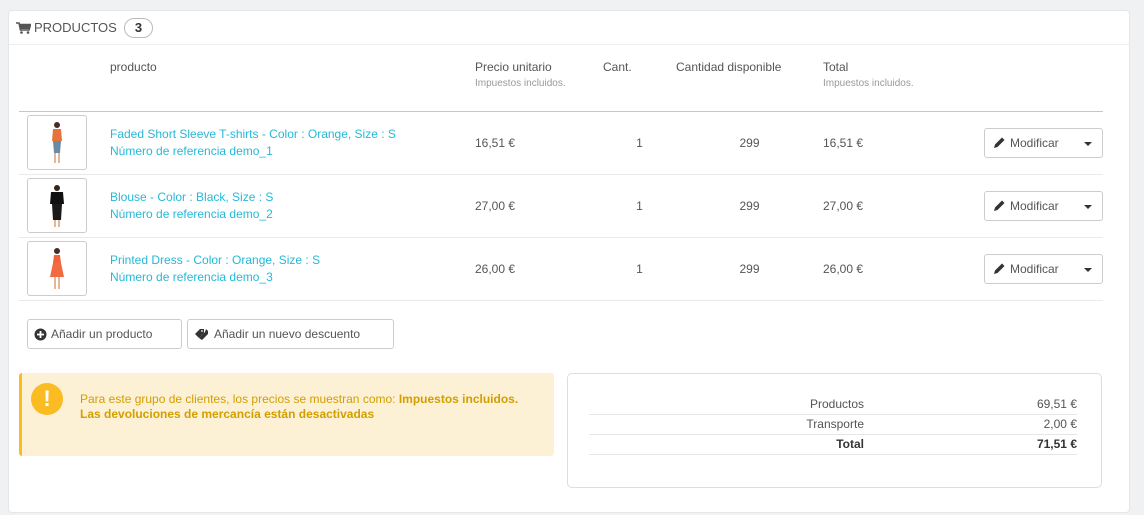 Image resolution: width=1144 pixels, height=515 pixels. What do you see at coordinates (539, 143) in the screenshot?
I see `unit-price-cell: 16,51 €` at bounding box center [539, 143].